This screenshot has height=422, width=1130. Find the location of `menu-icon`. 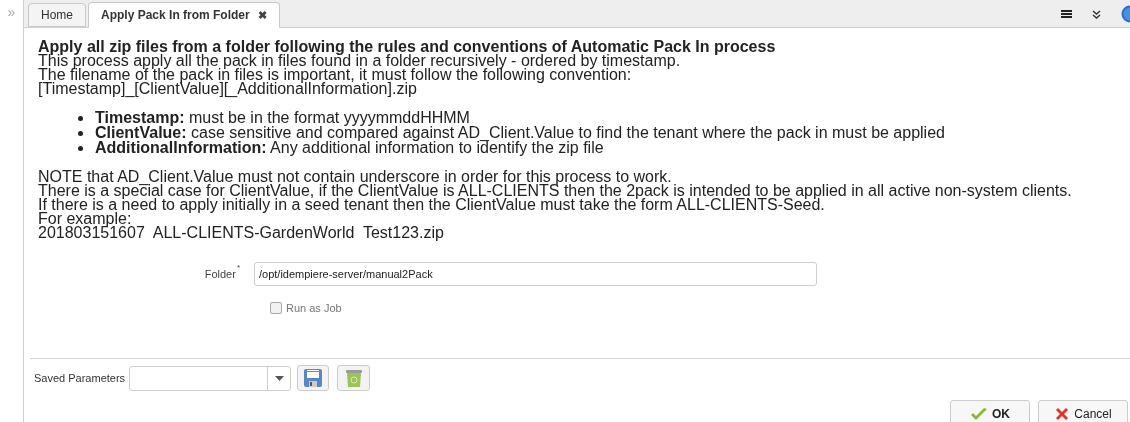

menu-icon is located at coordinates (1066, 14).